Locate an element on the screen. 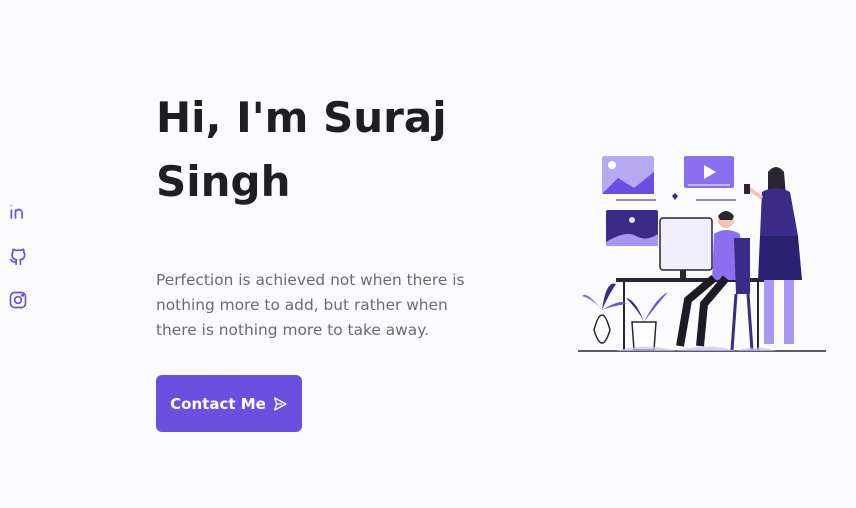 This screenshot has height=508, width=856. instagram-link is located at coordinates (18, 301).